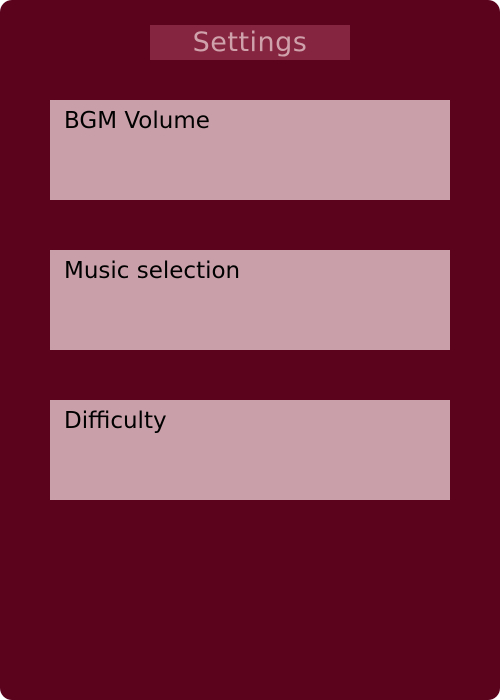  Describe the element at coordinates (152, 271) in the screenshot. I see `music-selection-label: Music selection` at that location.